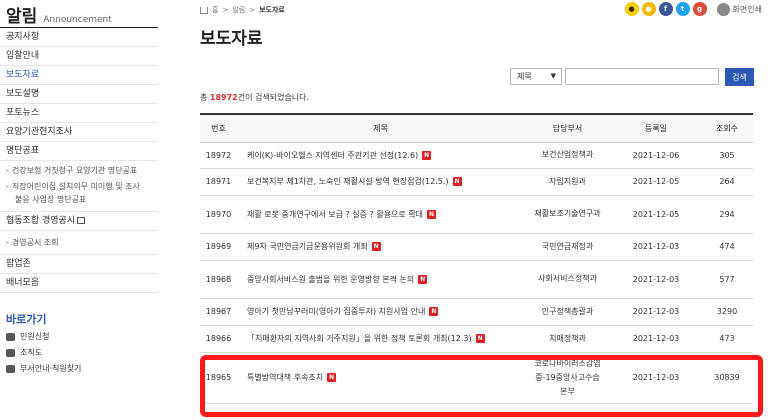 This screenshot has height=420, width=773. Describe the element at coordinates (255, 97) in the screenshot. I see `result-count: 총 18972건이 검색되었습니다.` at that location.